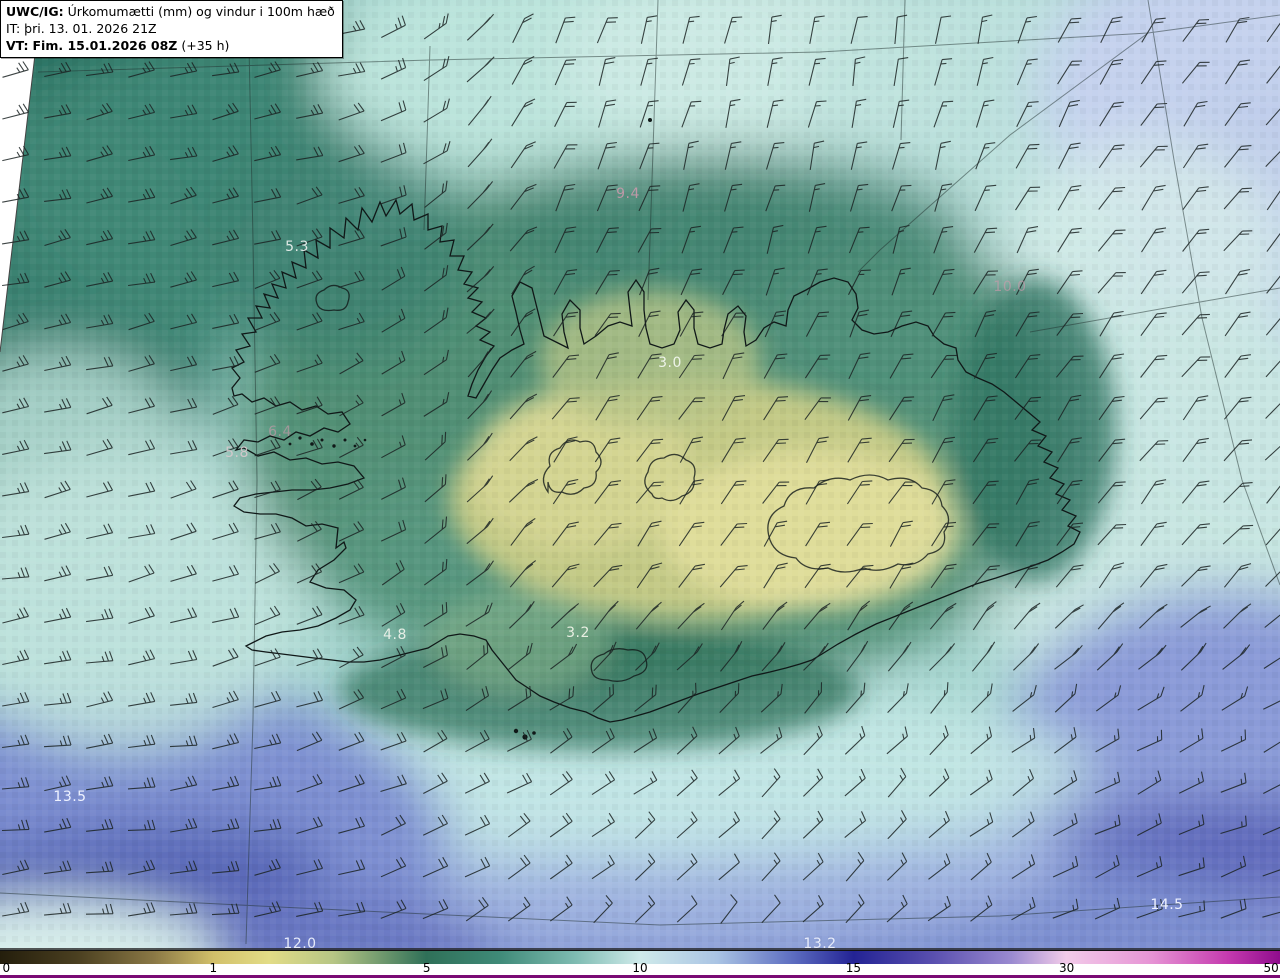 This screenshot has width=1280, height=978. Describe the element at coordinates (201, 11) in the screenshot. I see `page-title: Úrkomumætti (mm) og vindur i 100m hæð` at that location.